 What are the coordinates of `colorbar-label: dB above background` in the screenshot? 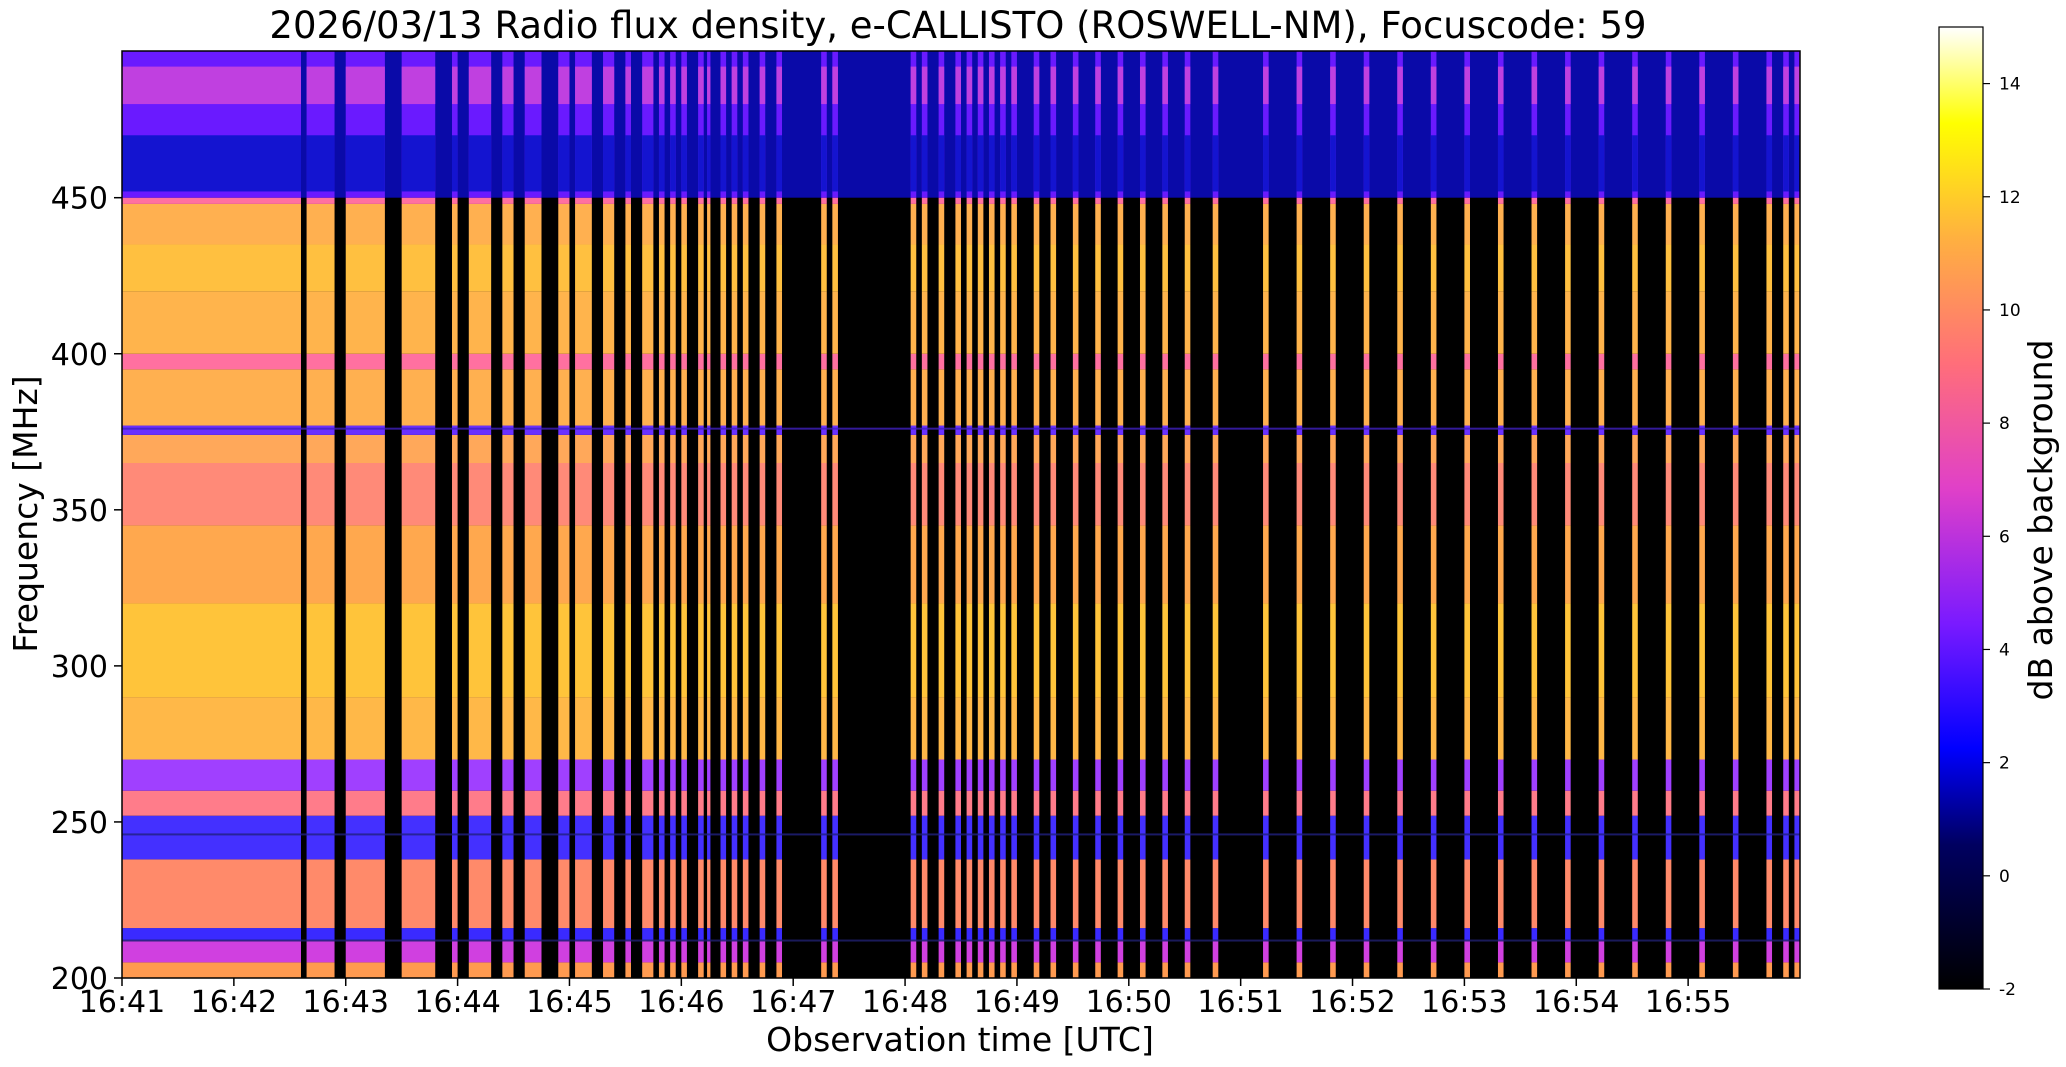 It's located at (2040, 520).